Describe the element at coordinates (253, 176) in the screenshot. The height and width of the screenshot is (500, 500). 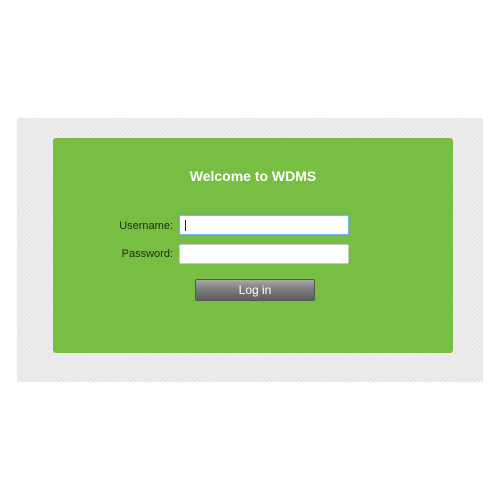
I see `login-title: Welcome to WDMS` at that location.